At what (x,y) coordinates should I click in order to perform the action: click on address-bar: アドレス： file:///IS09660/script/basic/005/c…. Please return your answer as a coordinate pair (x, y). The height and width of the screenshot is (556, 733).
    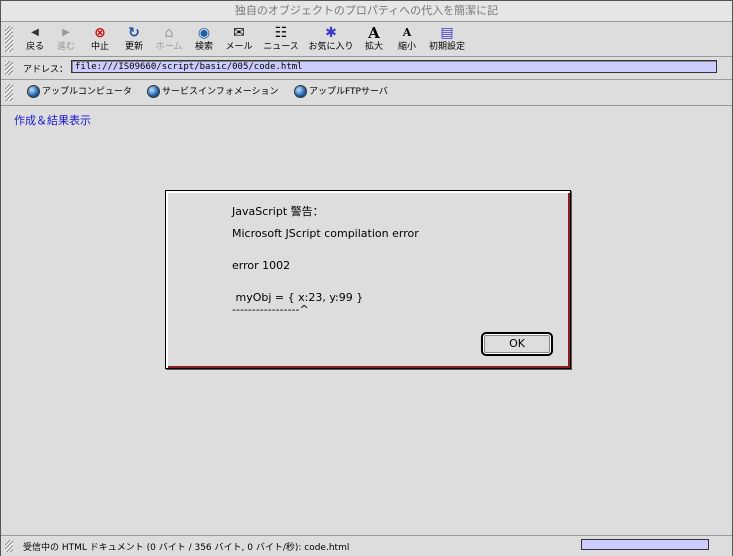
    Looking at the image, I should click on (366, 68).